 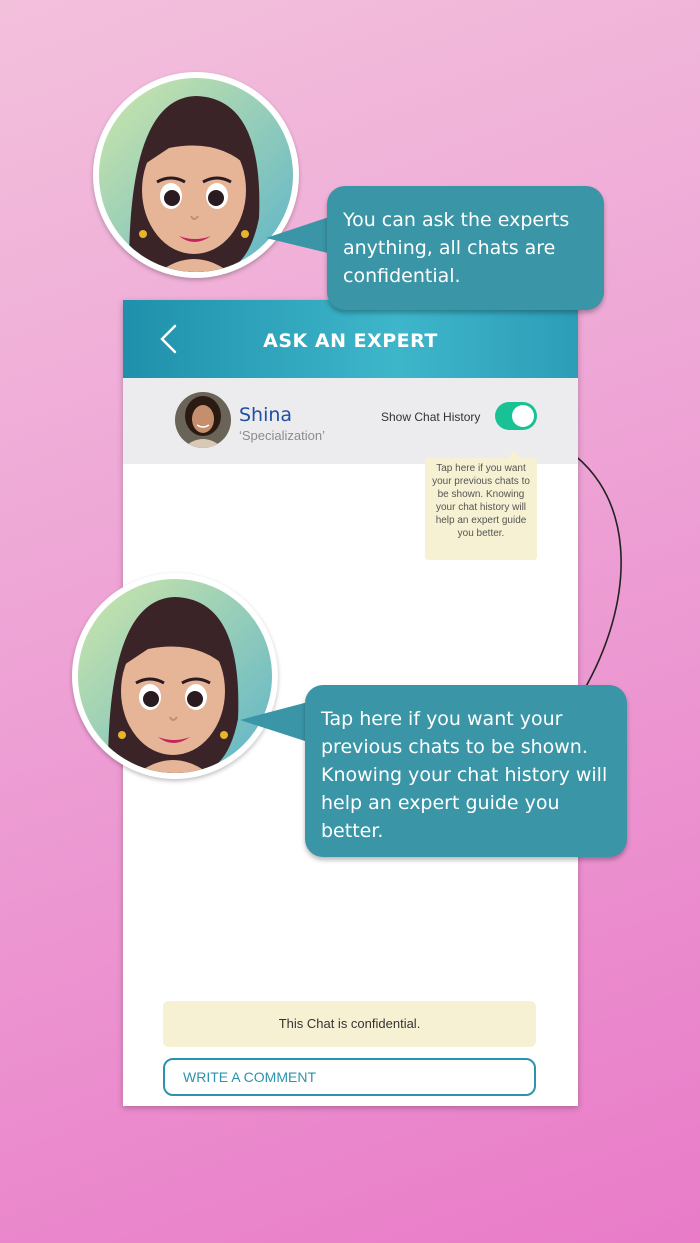 What do you see at coordinates (514, 454) in the screenshot?
I see `tooltip-pointer` at bounding box center [514, 454].